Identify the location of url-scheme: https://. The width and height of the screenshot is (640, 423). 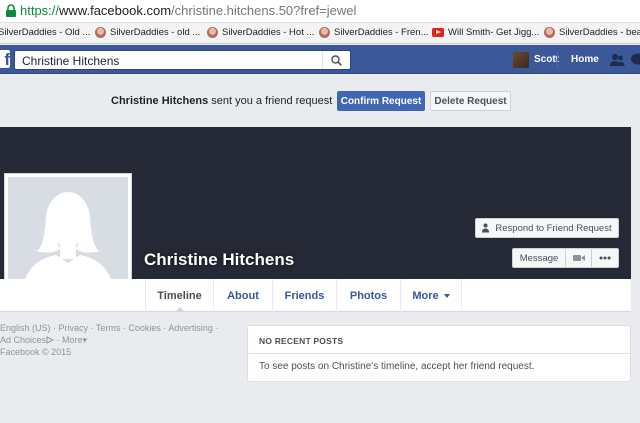
(40, 10).